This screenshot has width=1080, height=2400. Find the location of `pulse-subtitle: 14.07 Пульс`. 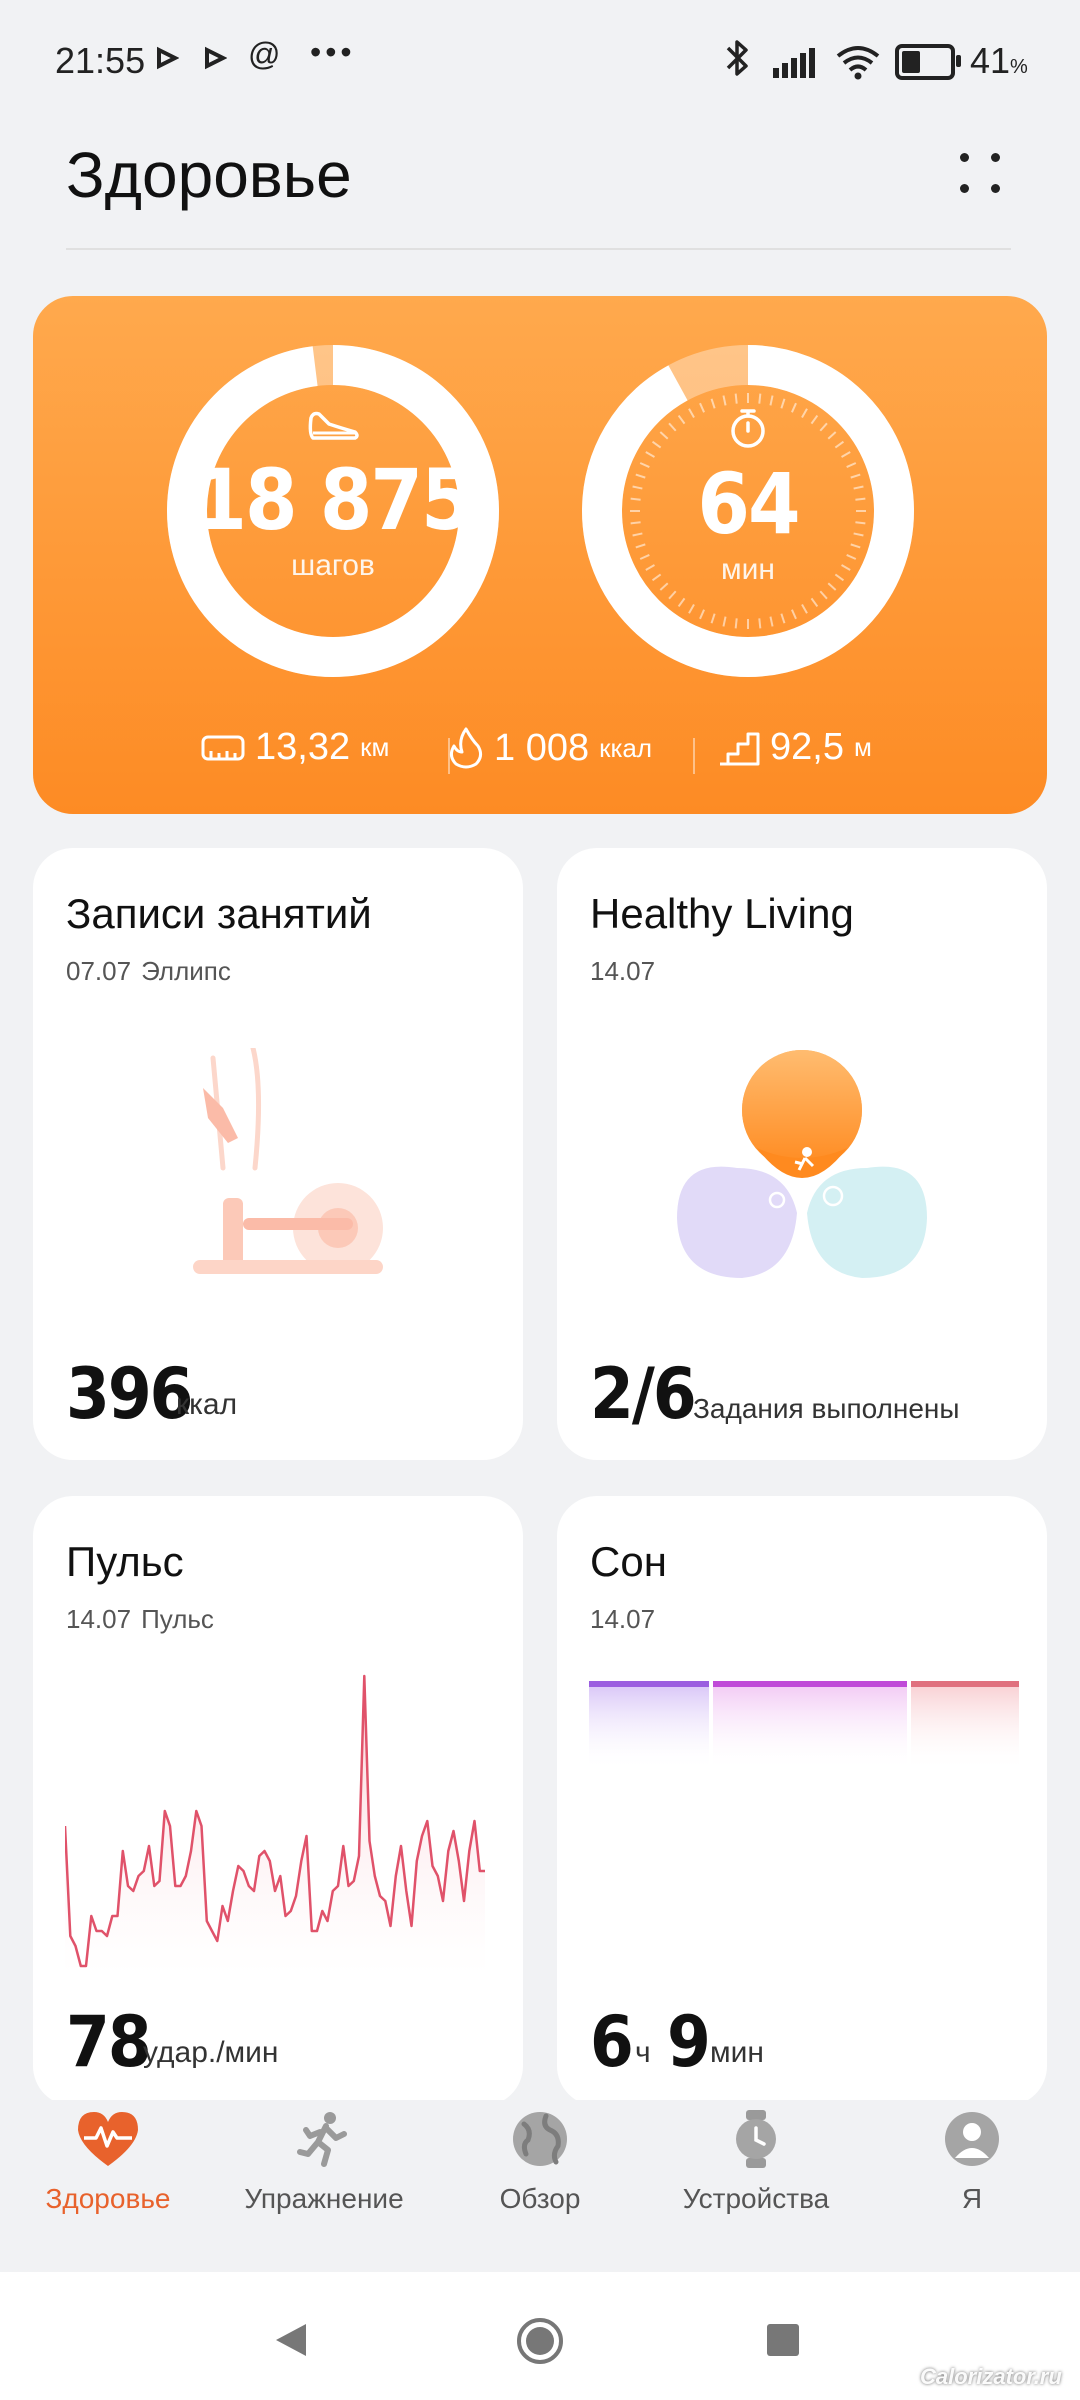

pulse-subtitle: 14.07 Пульс is located at coordinates (140, 1619).